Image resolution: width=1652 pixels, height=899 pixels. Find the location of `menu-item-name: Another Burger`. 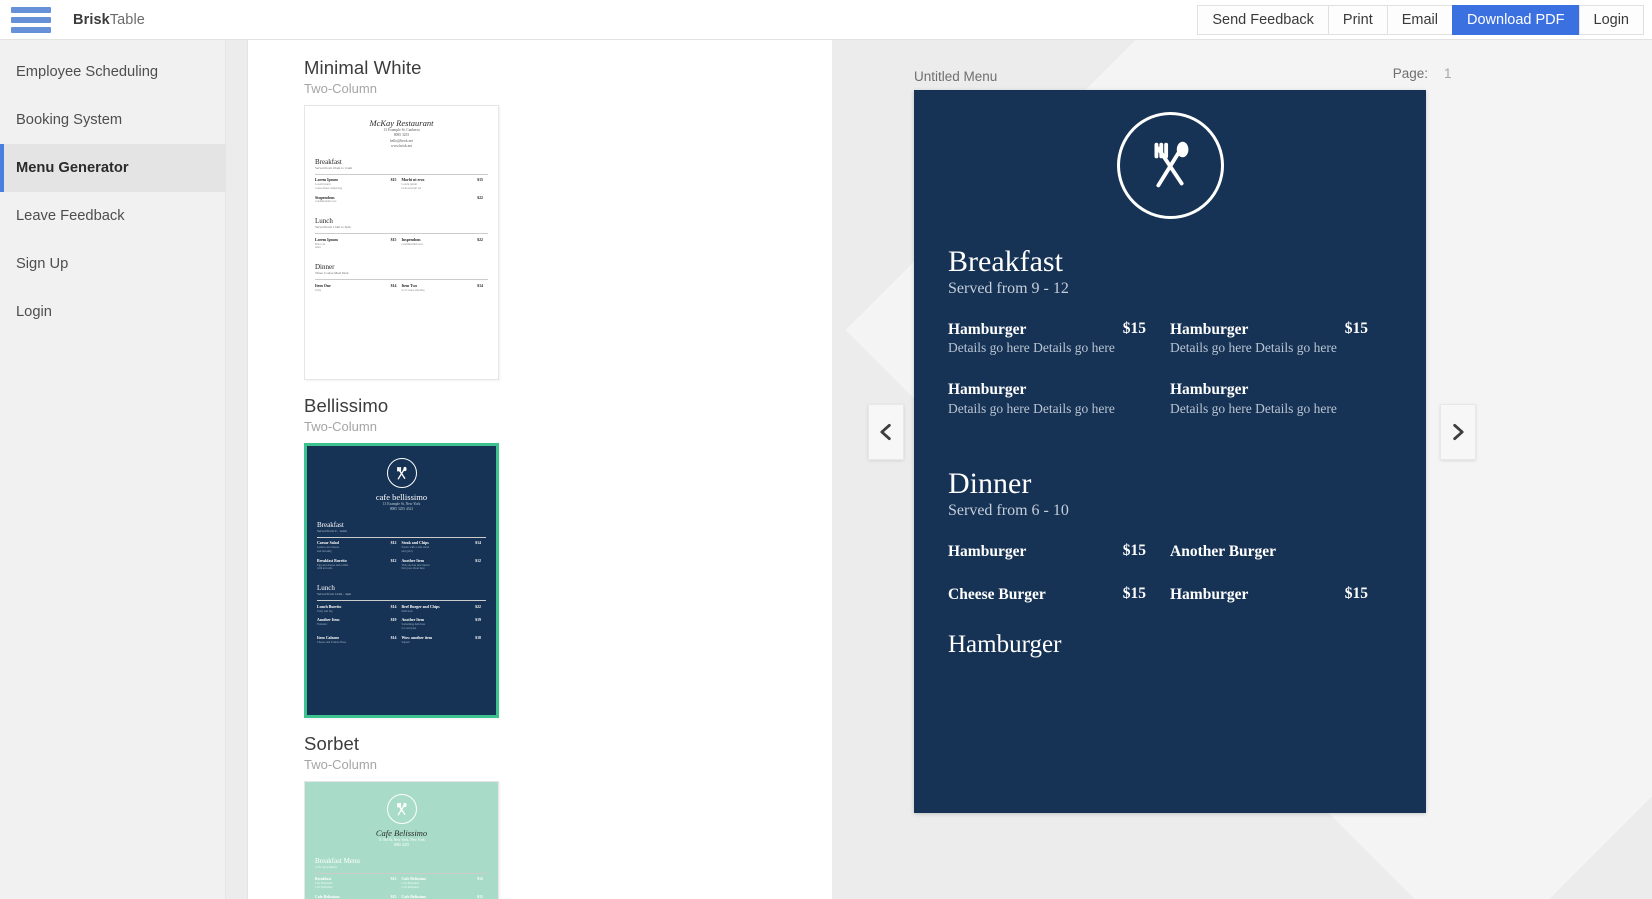

menu-item-name: Another Burger is located at coordinates (1223, 551).